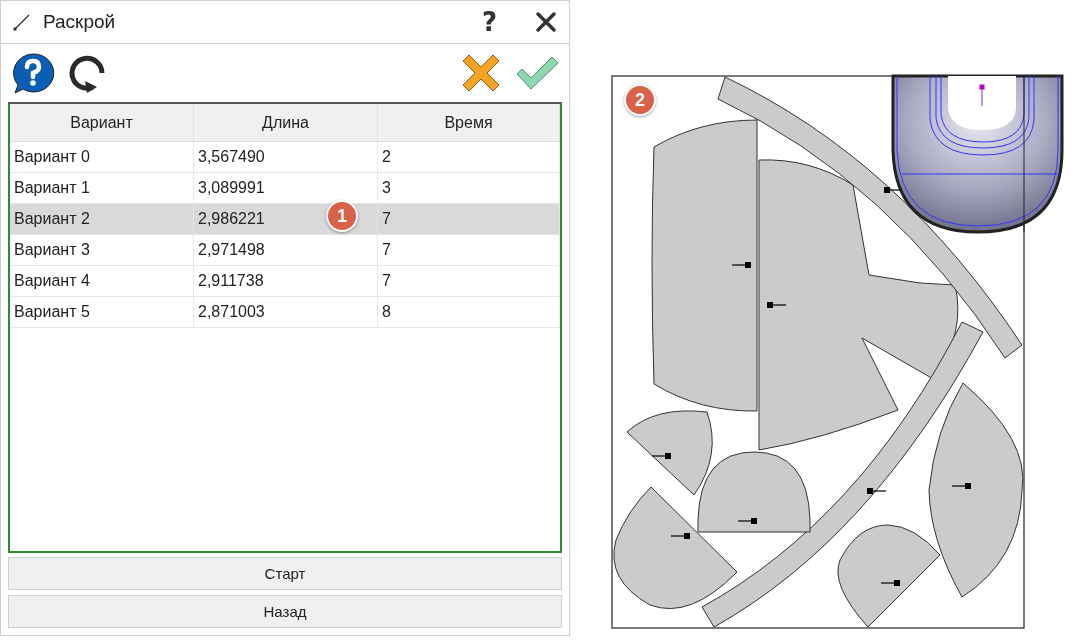  What do you see at coordinates (537, 73) in the screenshot?
I see `confirm-icon` at bounding box center [537, 73].